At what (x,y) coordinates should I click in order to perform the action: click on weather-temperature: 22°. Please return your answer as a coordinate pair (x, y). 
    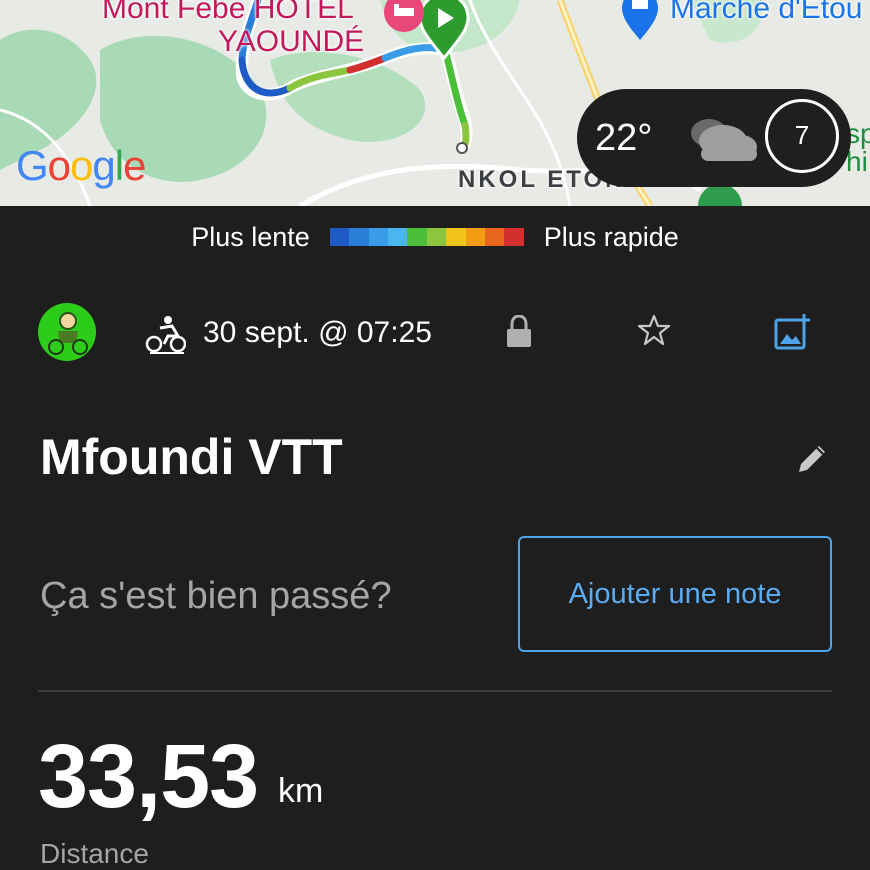
    Looking at the image, I should click on (624, 138).